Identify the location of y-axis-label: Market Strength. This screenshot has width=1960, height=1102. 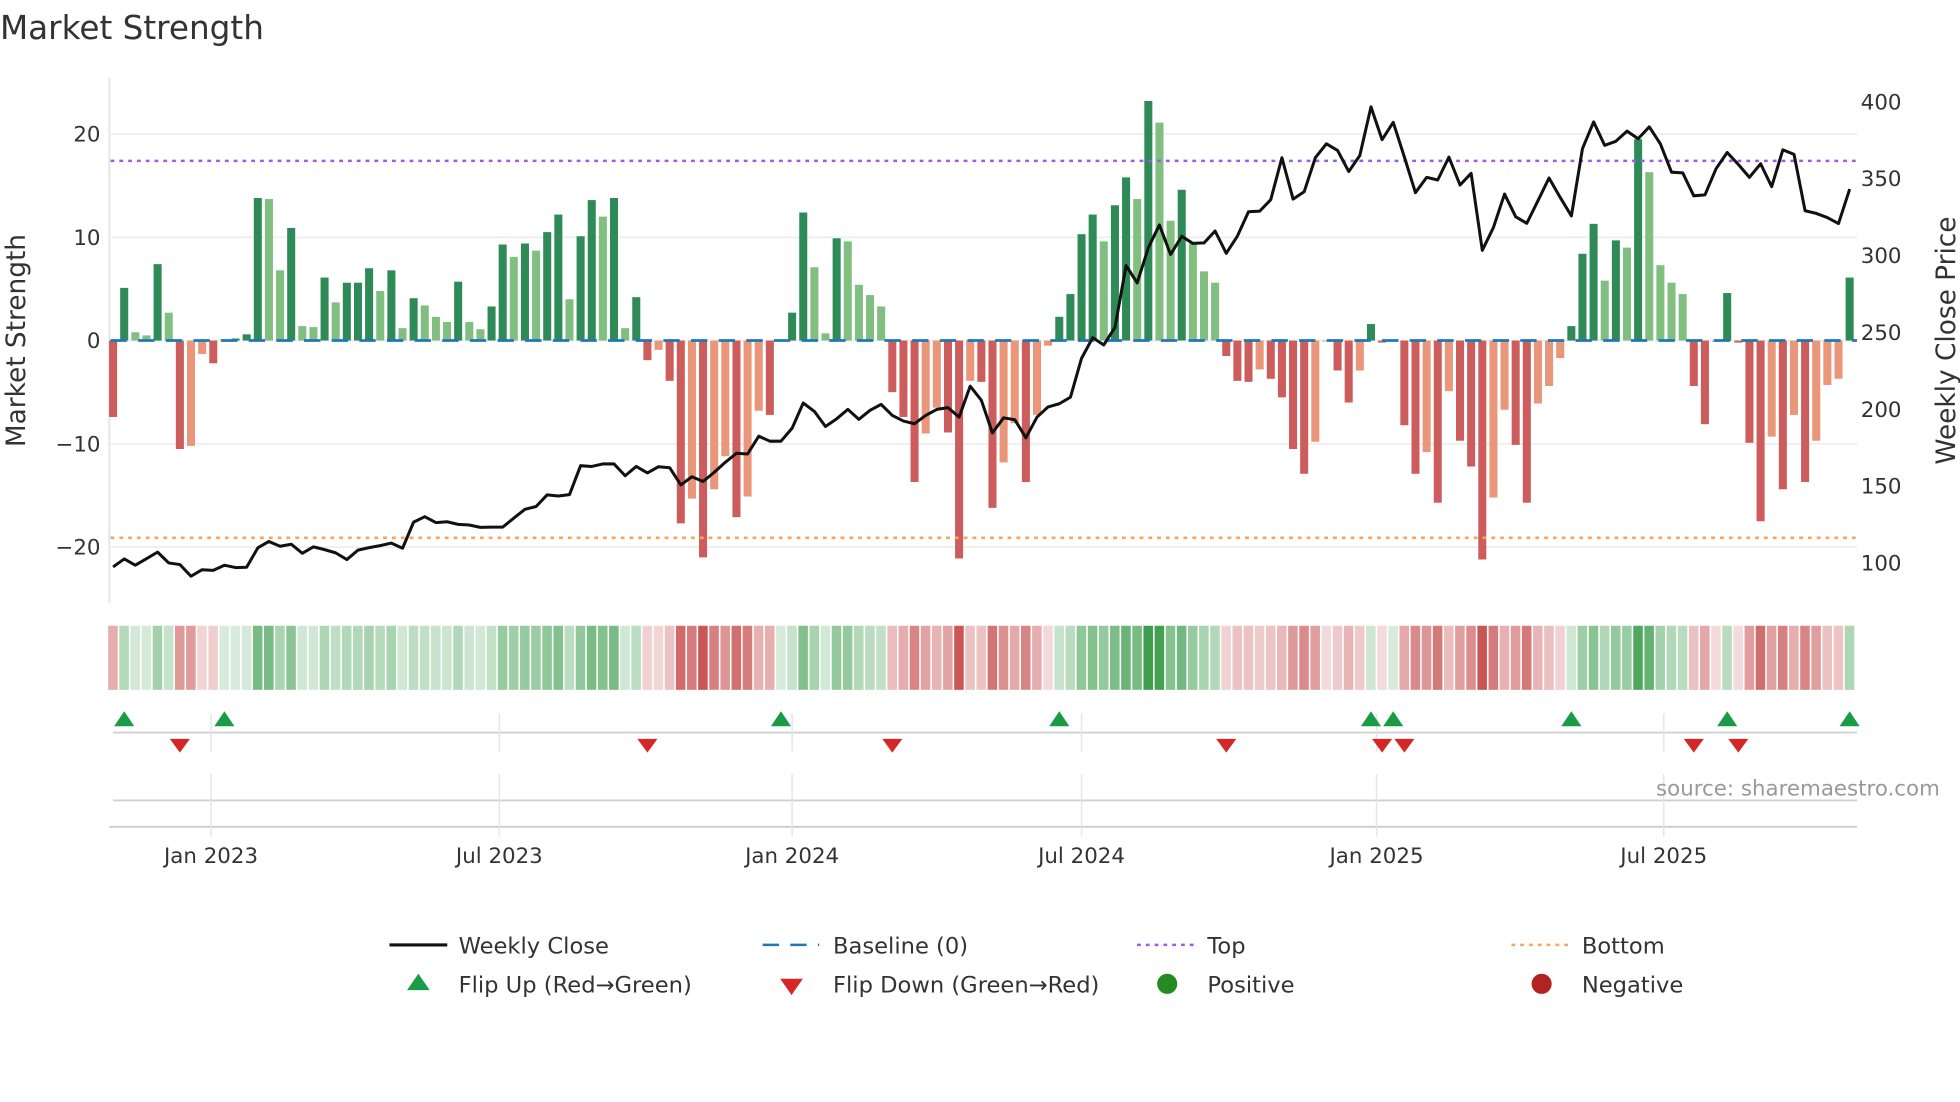
(17, 340).